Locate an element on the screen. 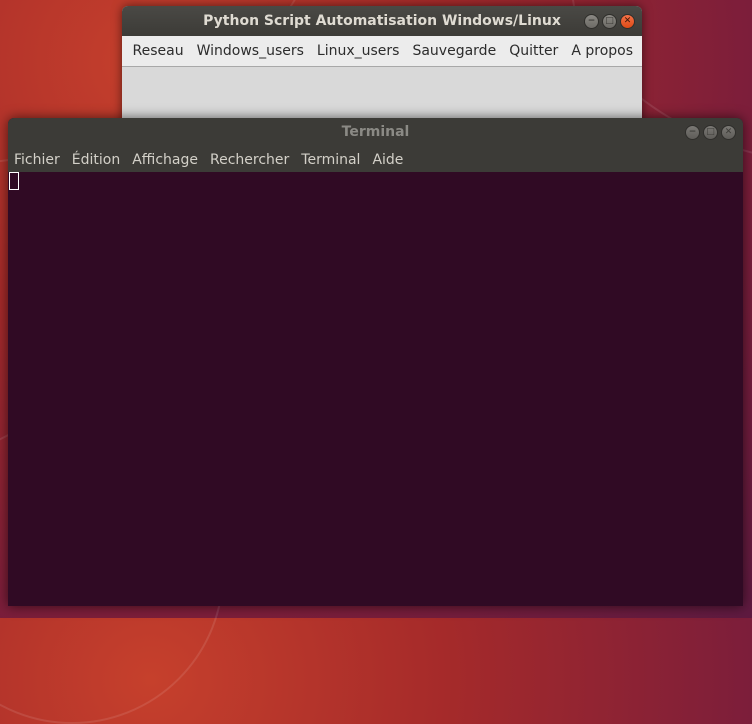 The height and width of the screenshot is (724, 752). menu-edition: Édition is located at coordinates (96, 160).